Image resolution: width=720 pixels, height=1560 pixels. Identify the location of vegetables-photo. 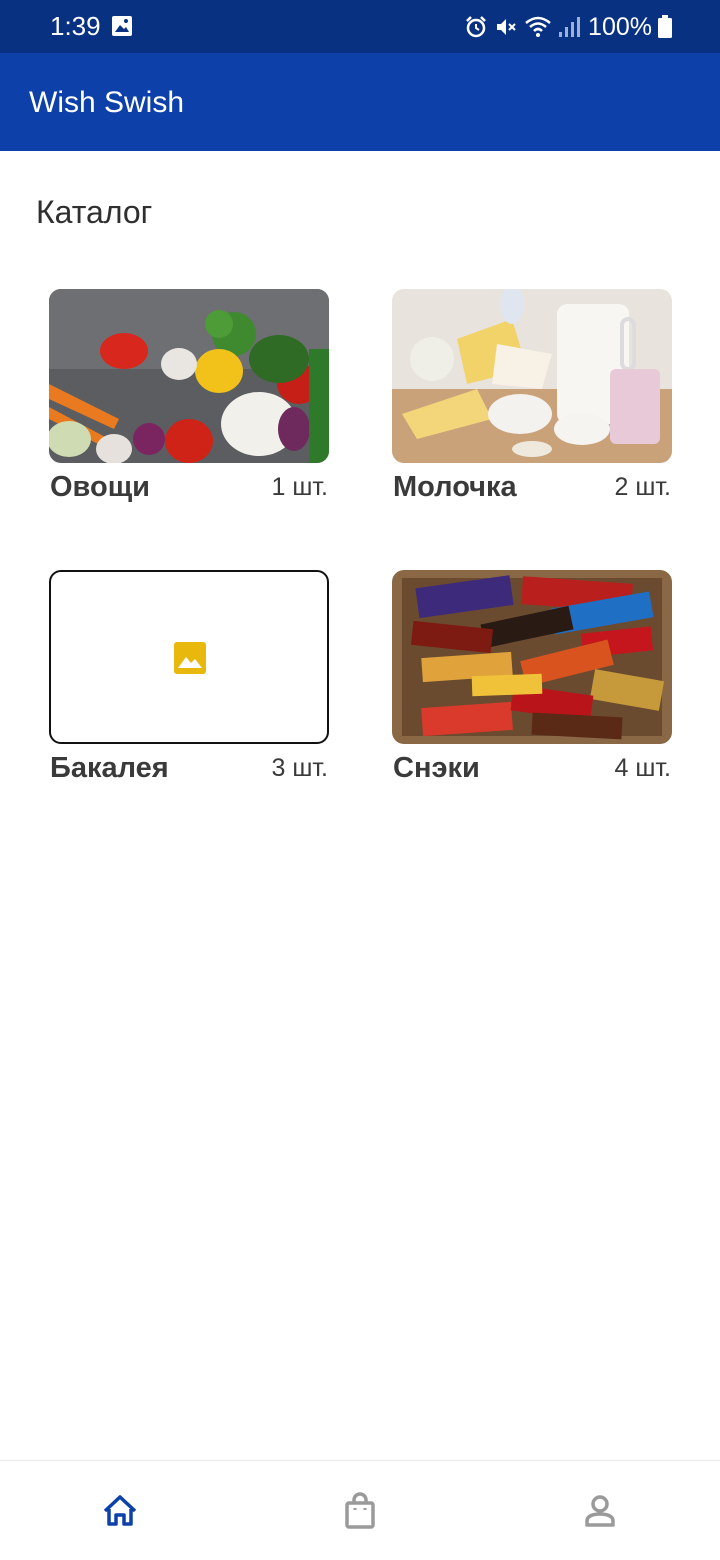
(189, 376).